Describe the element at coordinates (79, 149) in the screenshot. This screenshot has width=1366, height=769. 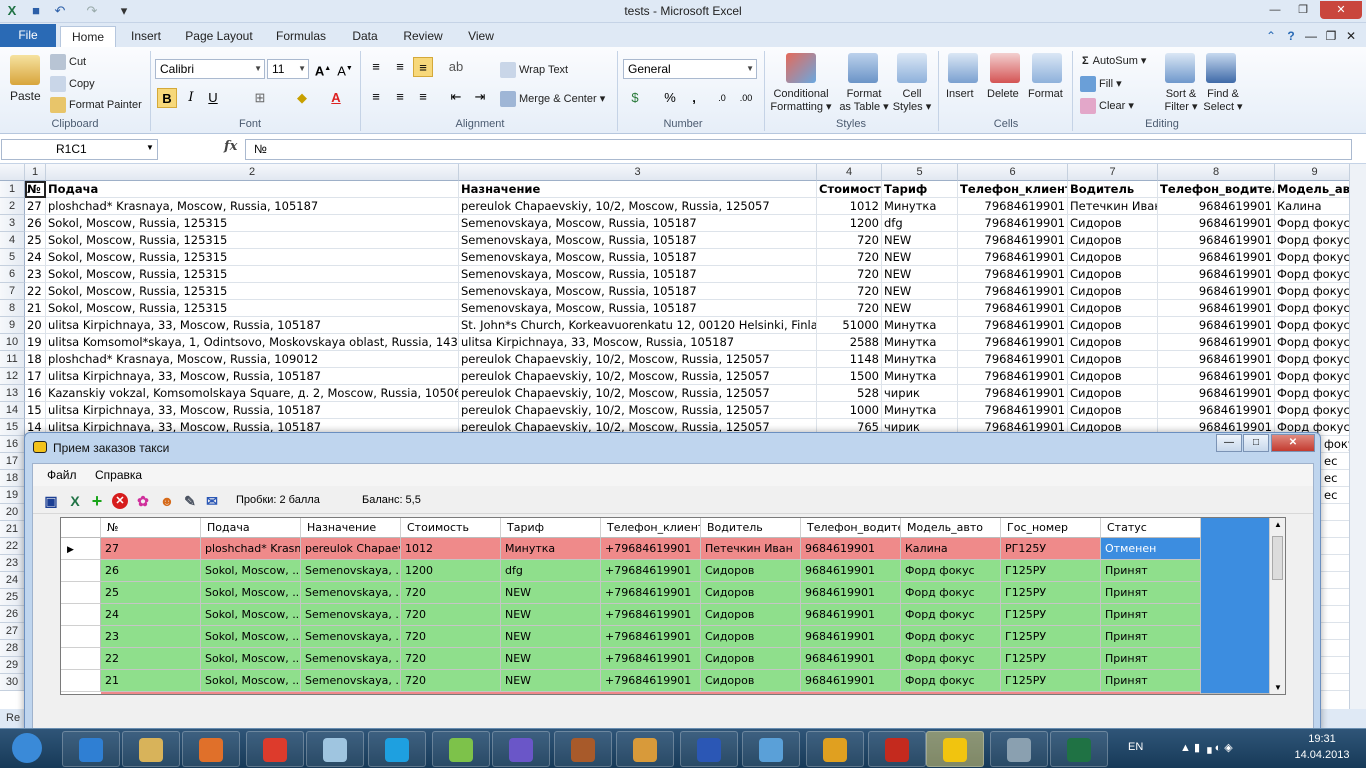
I see `name-box: R1C1` at that location.